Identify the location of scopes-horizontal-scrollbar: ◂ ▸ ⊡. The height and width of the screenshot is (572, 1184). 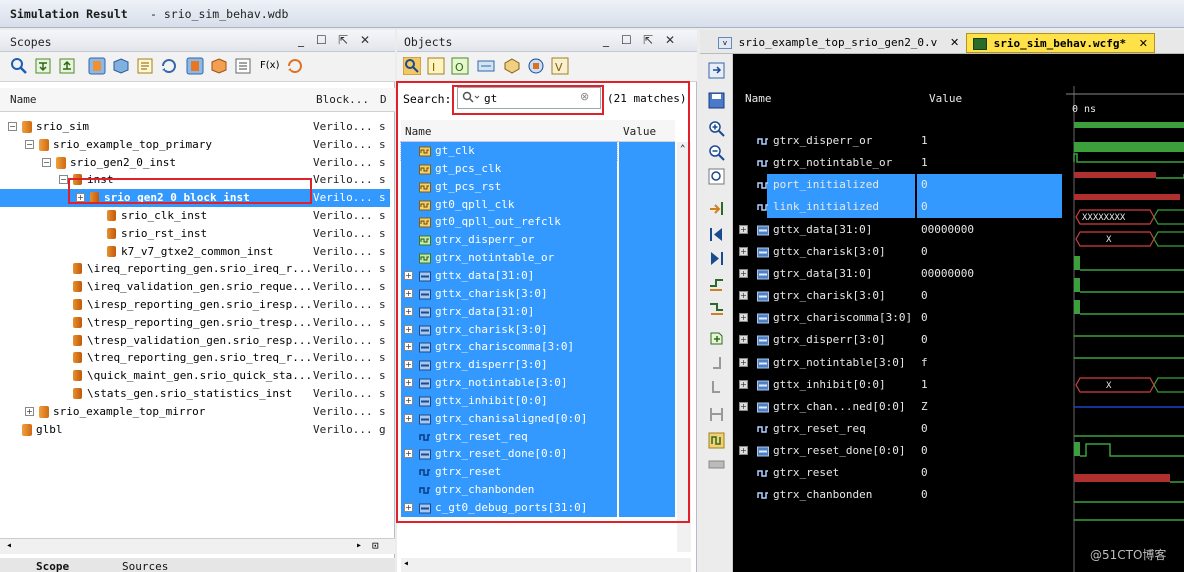
(197, 546).